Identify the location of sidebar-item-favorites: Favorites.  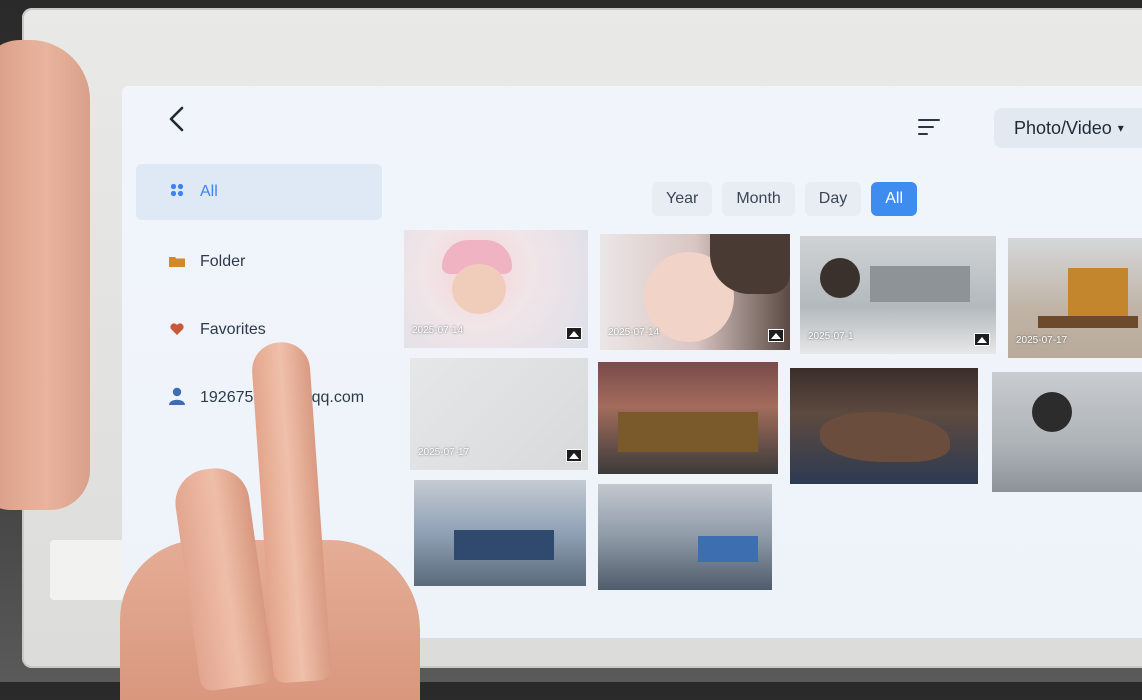
(259, 330).